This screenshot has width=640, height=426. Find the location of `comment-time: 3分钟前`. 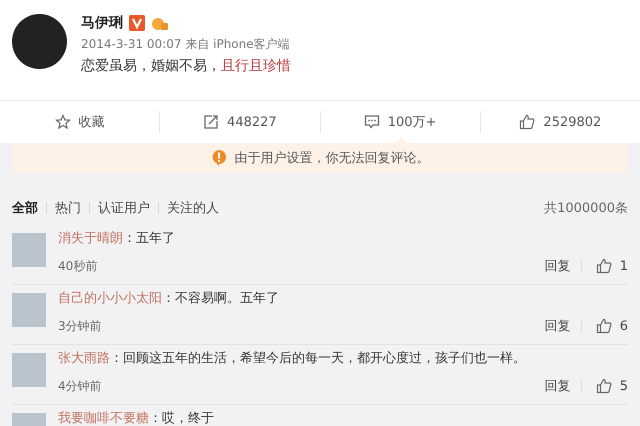

comment-time: 3分钟前 is located at coordinates (80, 326).